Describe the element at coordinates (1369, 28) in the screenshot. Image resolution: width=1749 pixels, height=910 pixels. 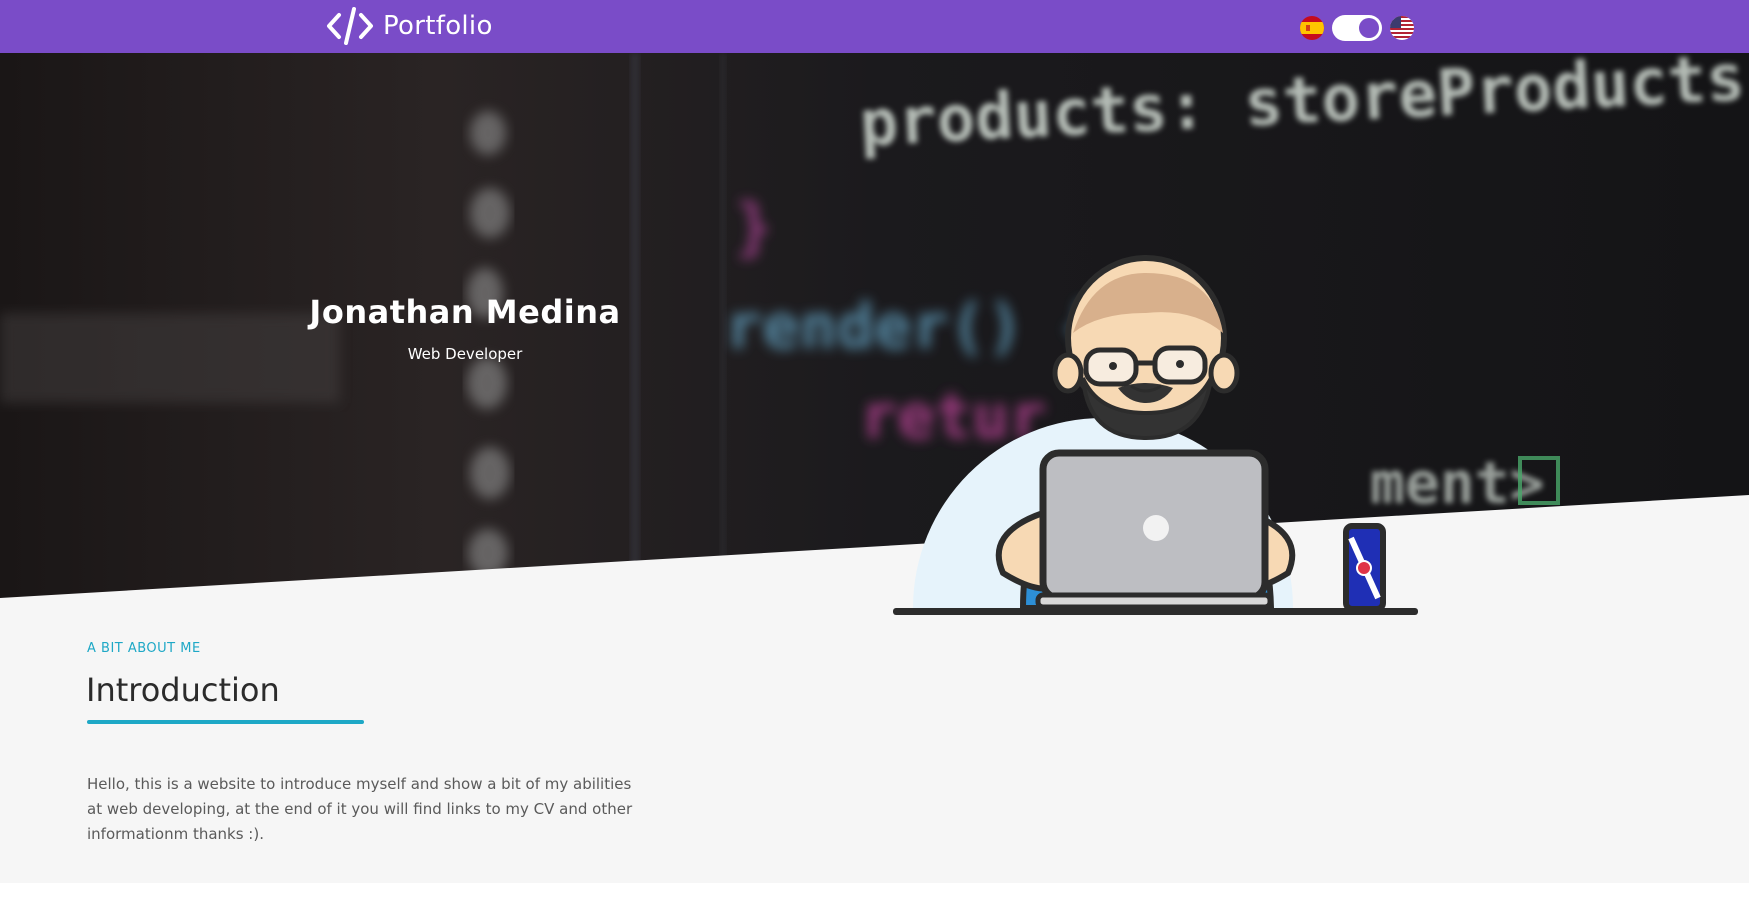
I see `toggle-knob` at that location.